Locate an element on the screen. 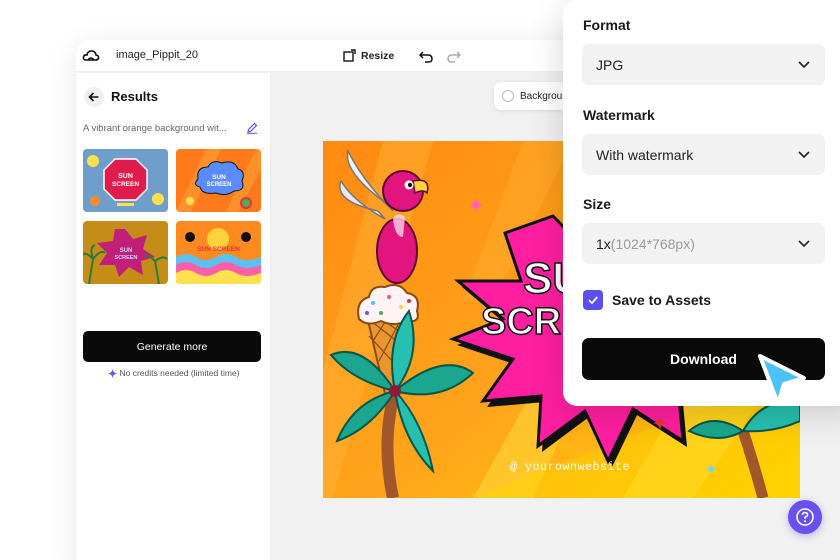 The width and height of the screenshot is (840, 560). result-thumbnail-3: SUN SCREEN is located at coordinates (125, 252).